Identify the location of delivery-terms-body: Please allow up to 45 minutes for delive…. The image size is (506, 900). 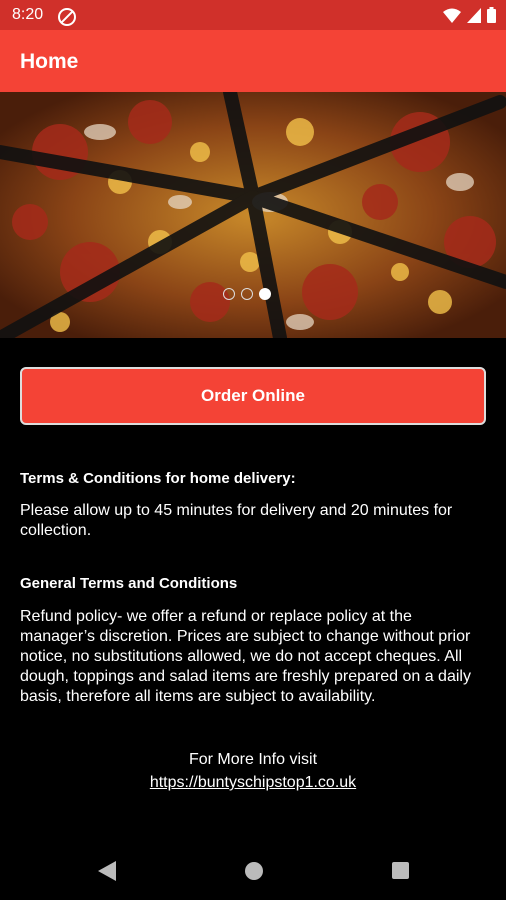
(236, 520).